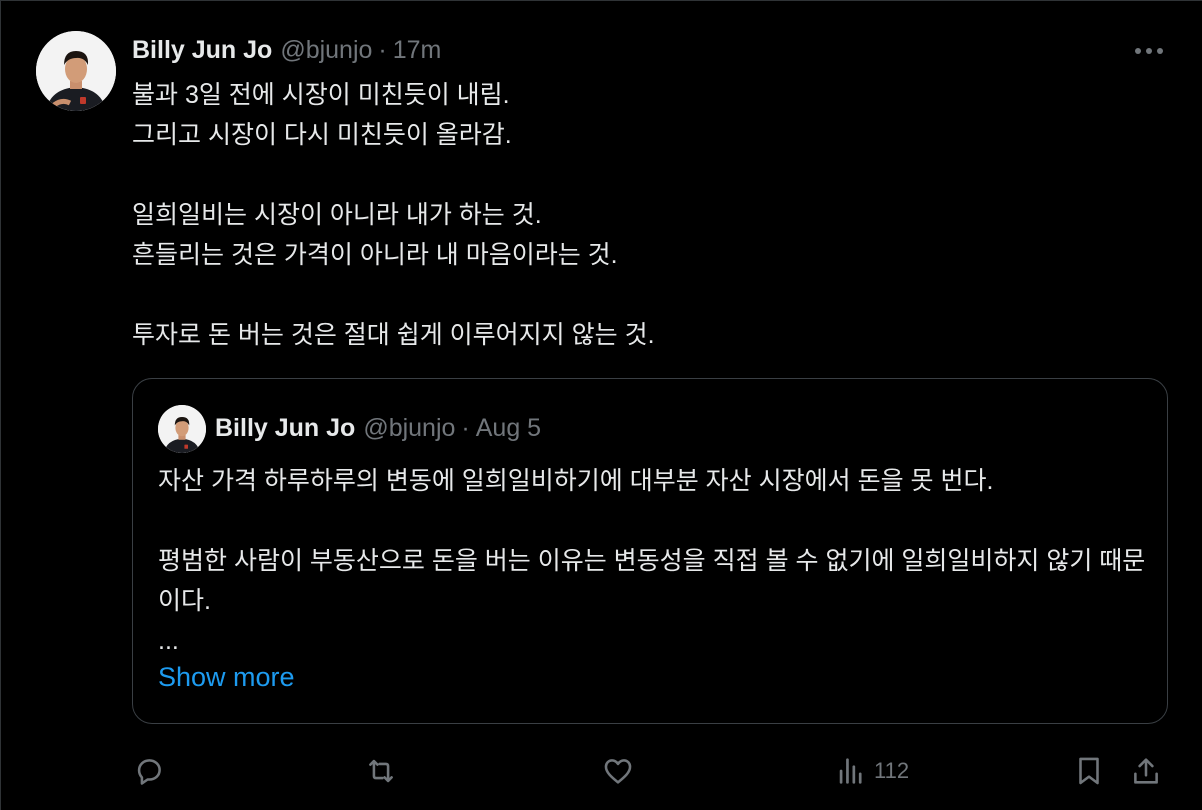 The width and height of the screenshot is (1202, 810). What do you see at coordinates (375, 255) in the screenshot?
I see `tweet-line: 흔들리는 것은 가격이 아니라 내 마음이라는 것.` at bounding box center [375, 255].